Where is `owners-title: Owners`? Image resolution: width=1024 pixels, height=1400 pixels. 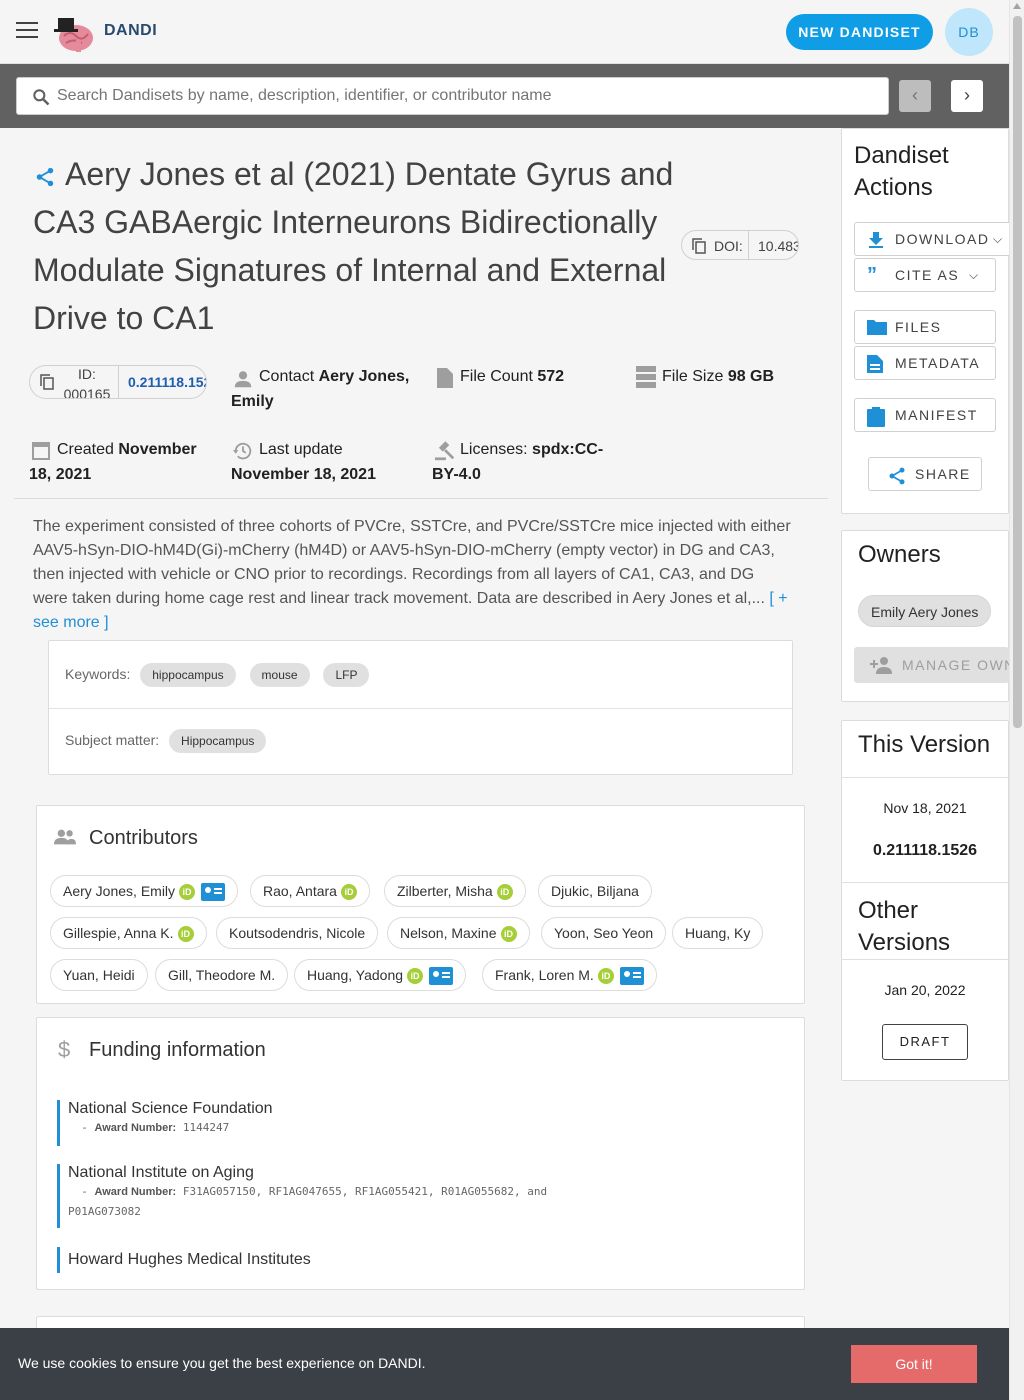
owners-title: Owners is located at coordinates (899, 554).